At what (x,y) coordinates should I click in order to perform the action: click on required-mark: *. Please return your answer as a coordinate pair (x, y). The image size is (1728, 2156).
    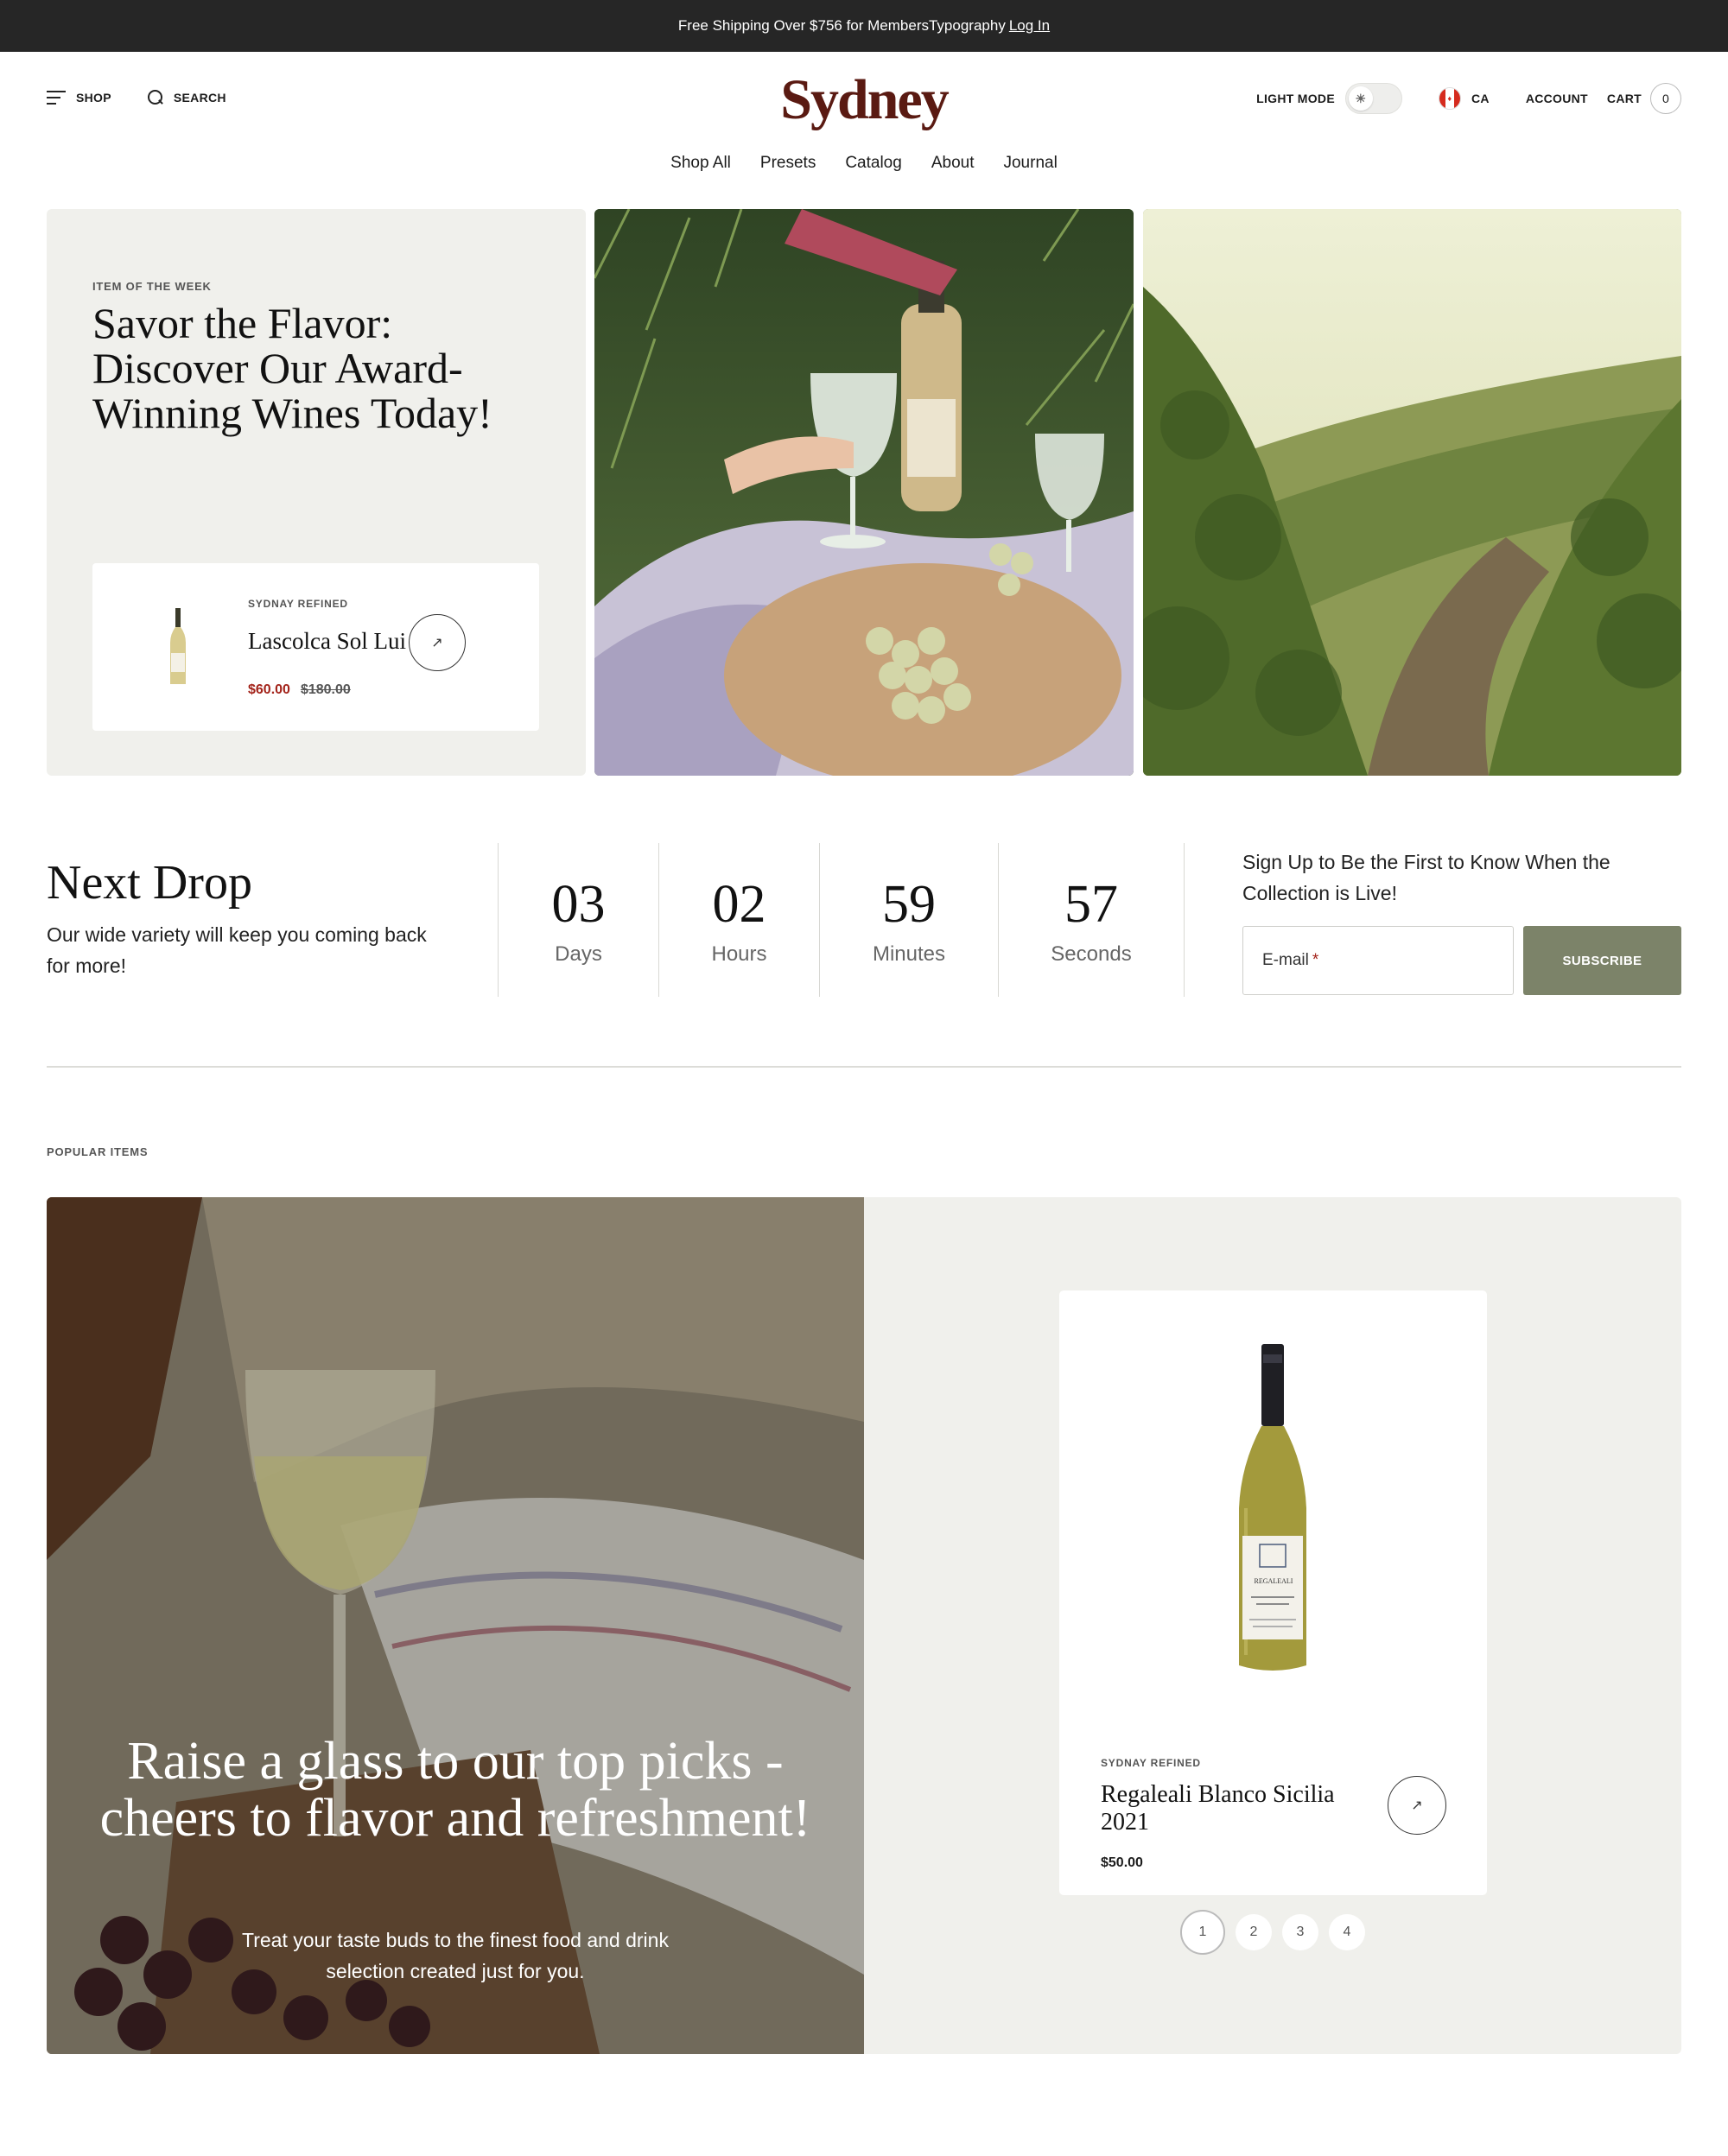
    Looking at the image, I should click on (1315, 960).